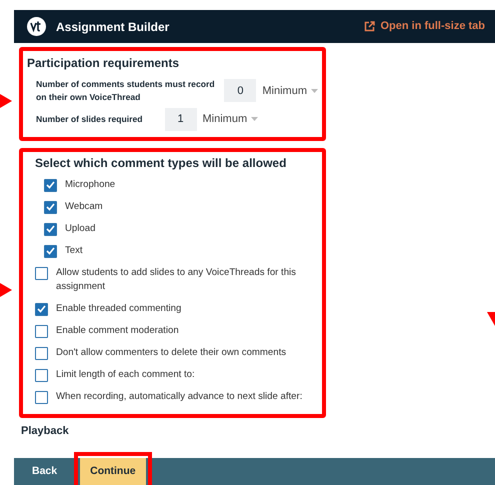 The height and width of the screenshot is (485, 495). Describe the element at coordinates (80, 229) in the screenshot. I see `option-label: Upload` at that location.